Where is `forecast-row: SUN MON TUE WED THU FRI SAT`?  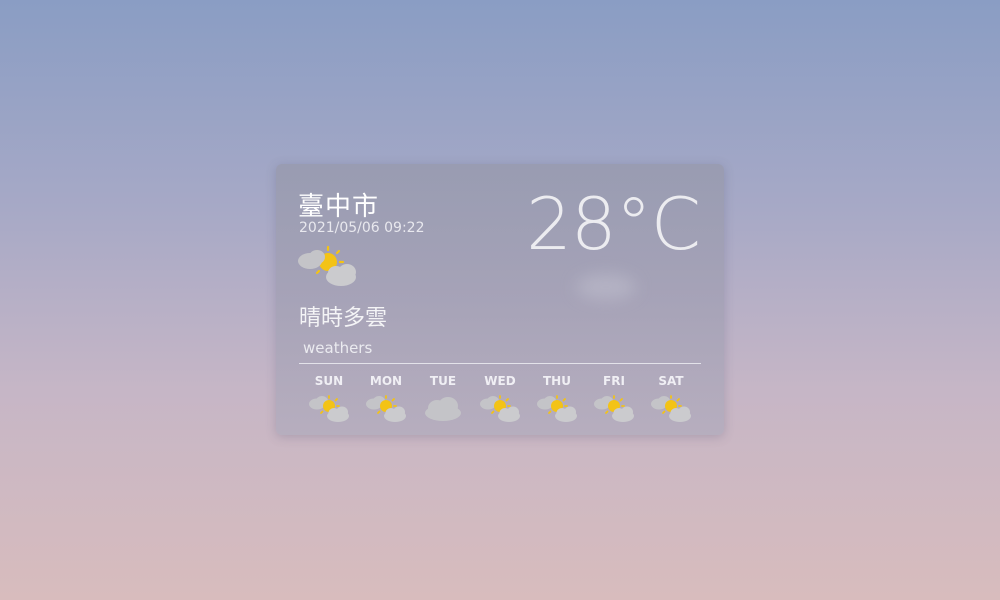 forecast-row: SUN MON TUE WED THU FRI SAT is located at coordinates (500, 398).